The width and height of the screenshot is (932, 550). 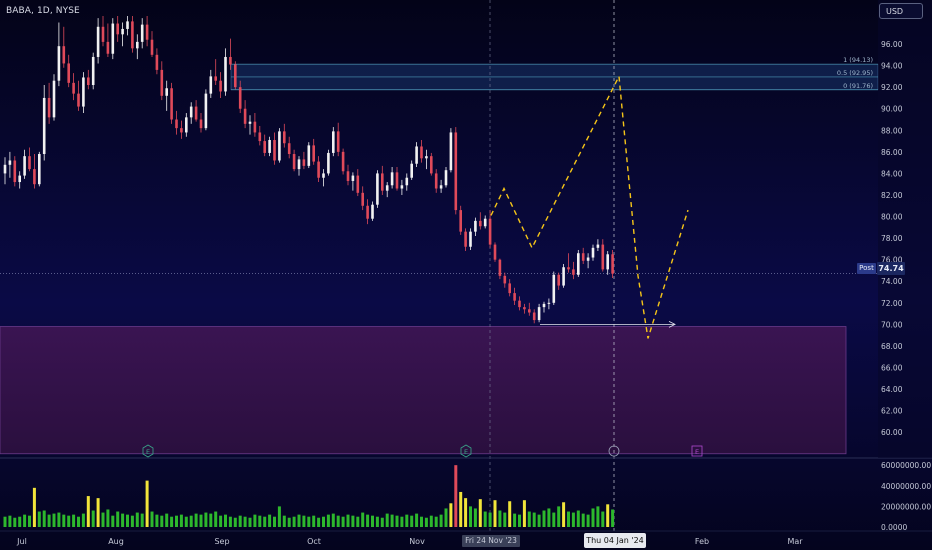 What do you see at coordinates (43, 11) in the screenshot?
I see `symbol-label: BABA, 1D, NYSE` at bounding box center [43, 11].